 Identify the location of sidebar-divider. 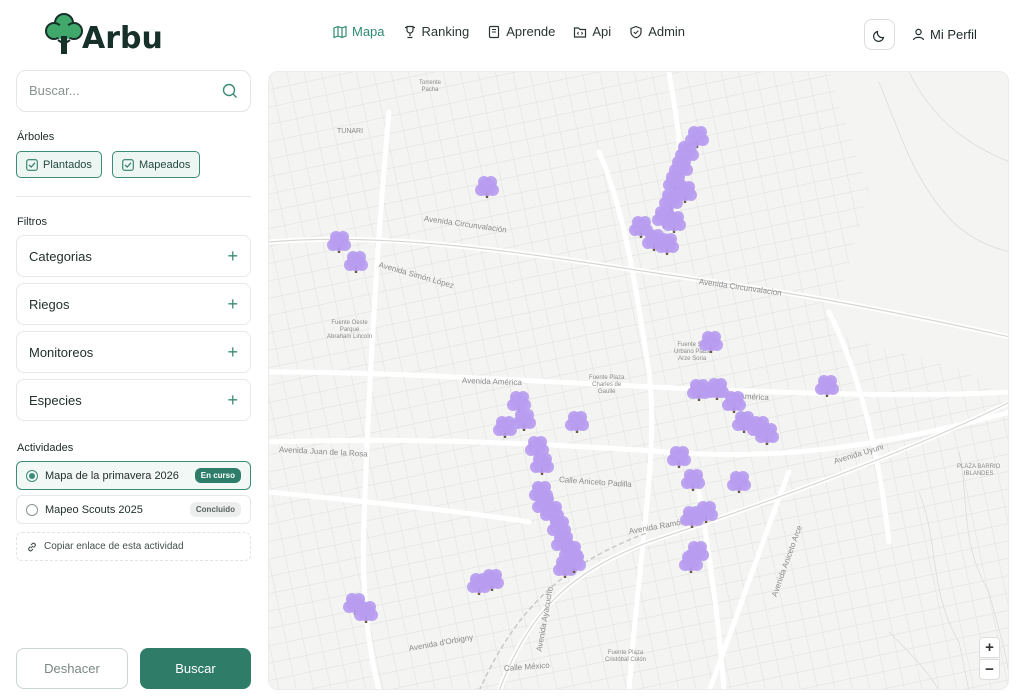
(133, 196).